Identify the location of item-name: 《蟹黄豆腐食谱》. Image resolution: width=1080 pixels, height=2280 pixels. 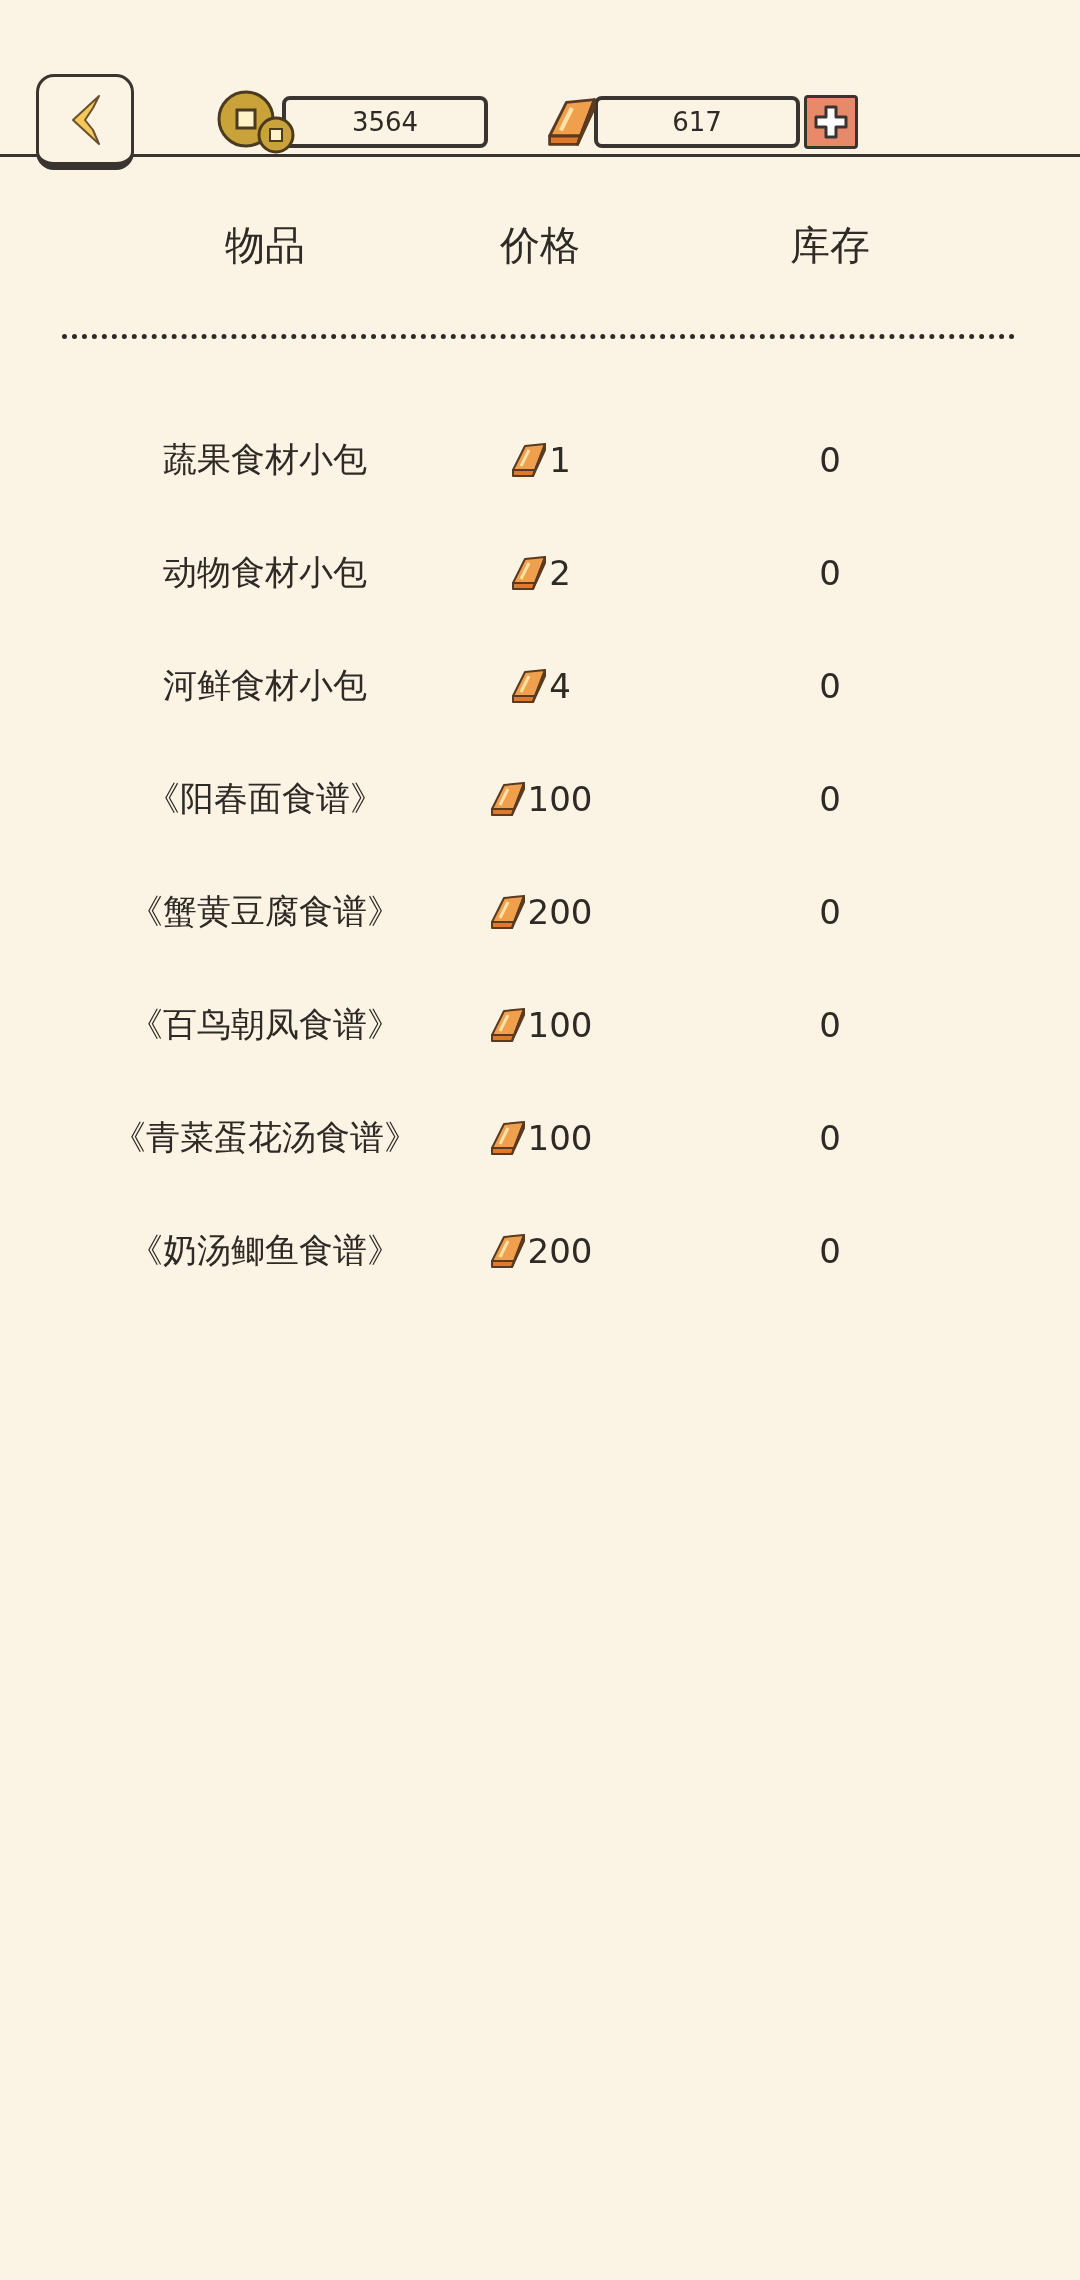
(265, 911).